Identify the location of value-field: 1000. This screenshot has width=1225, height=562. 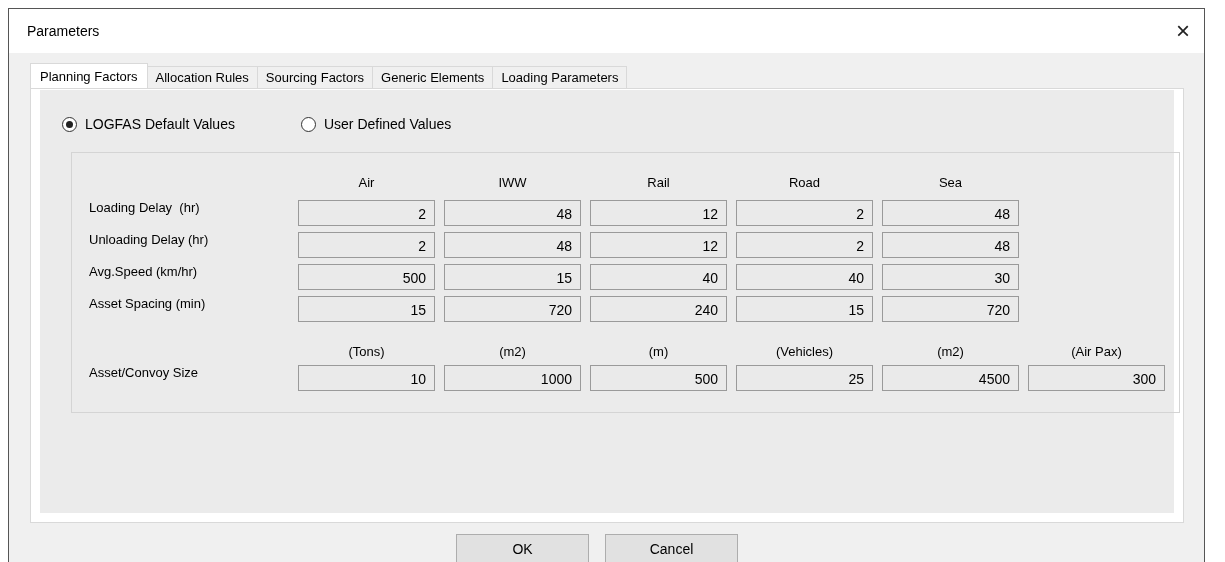
(512, 378).